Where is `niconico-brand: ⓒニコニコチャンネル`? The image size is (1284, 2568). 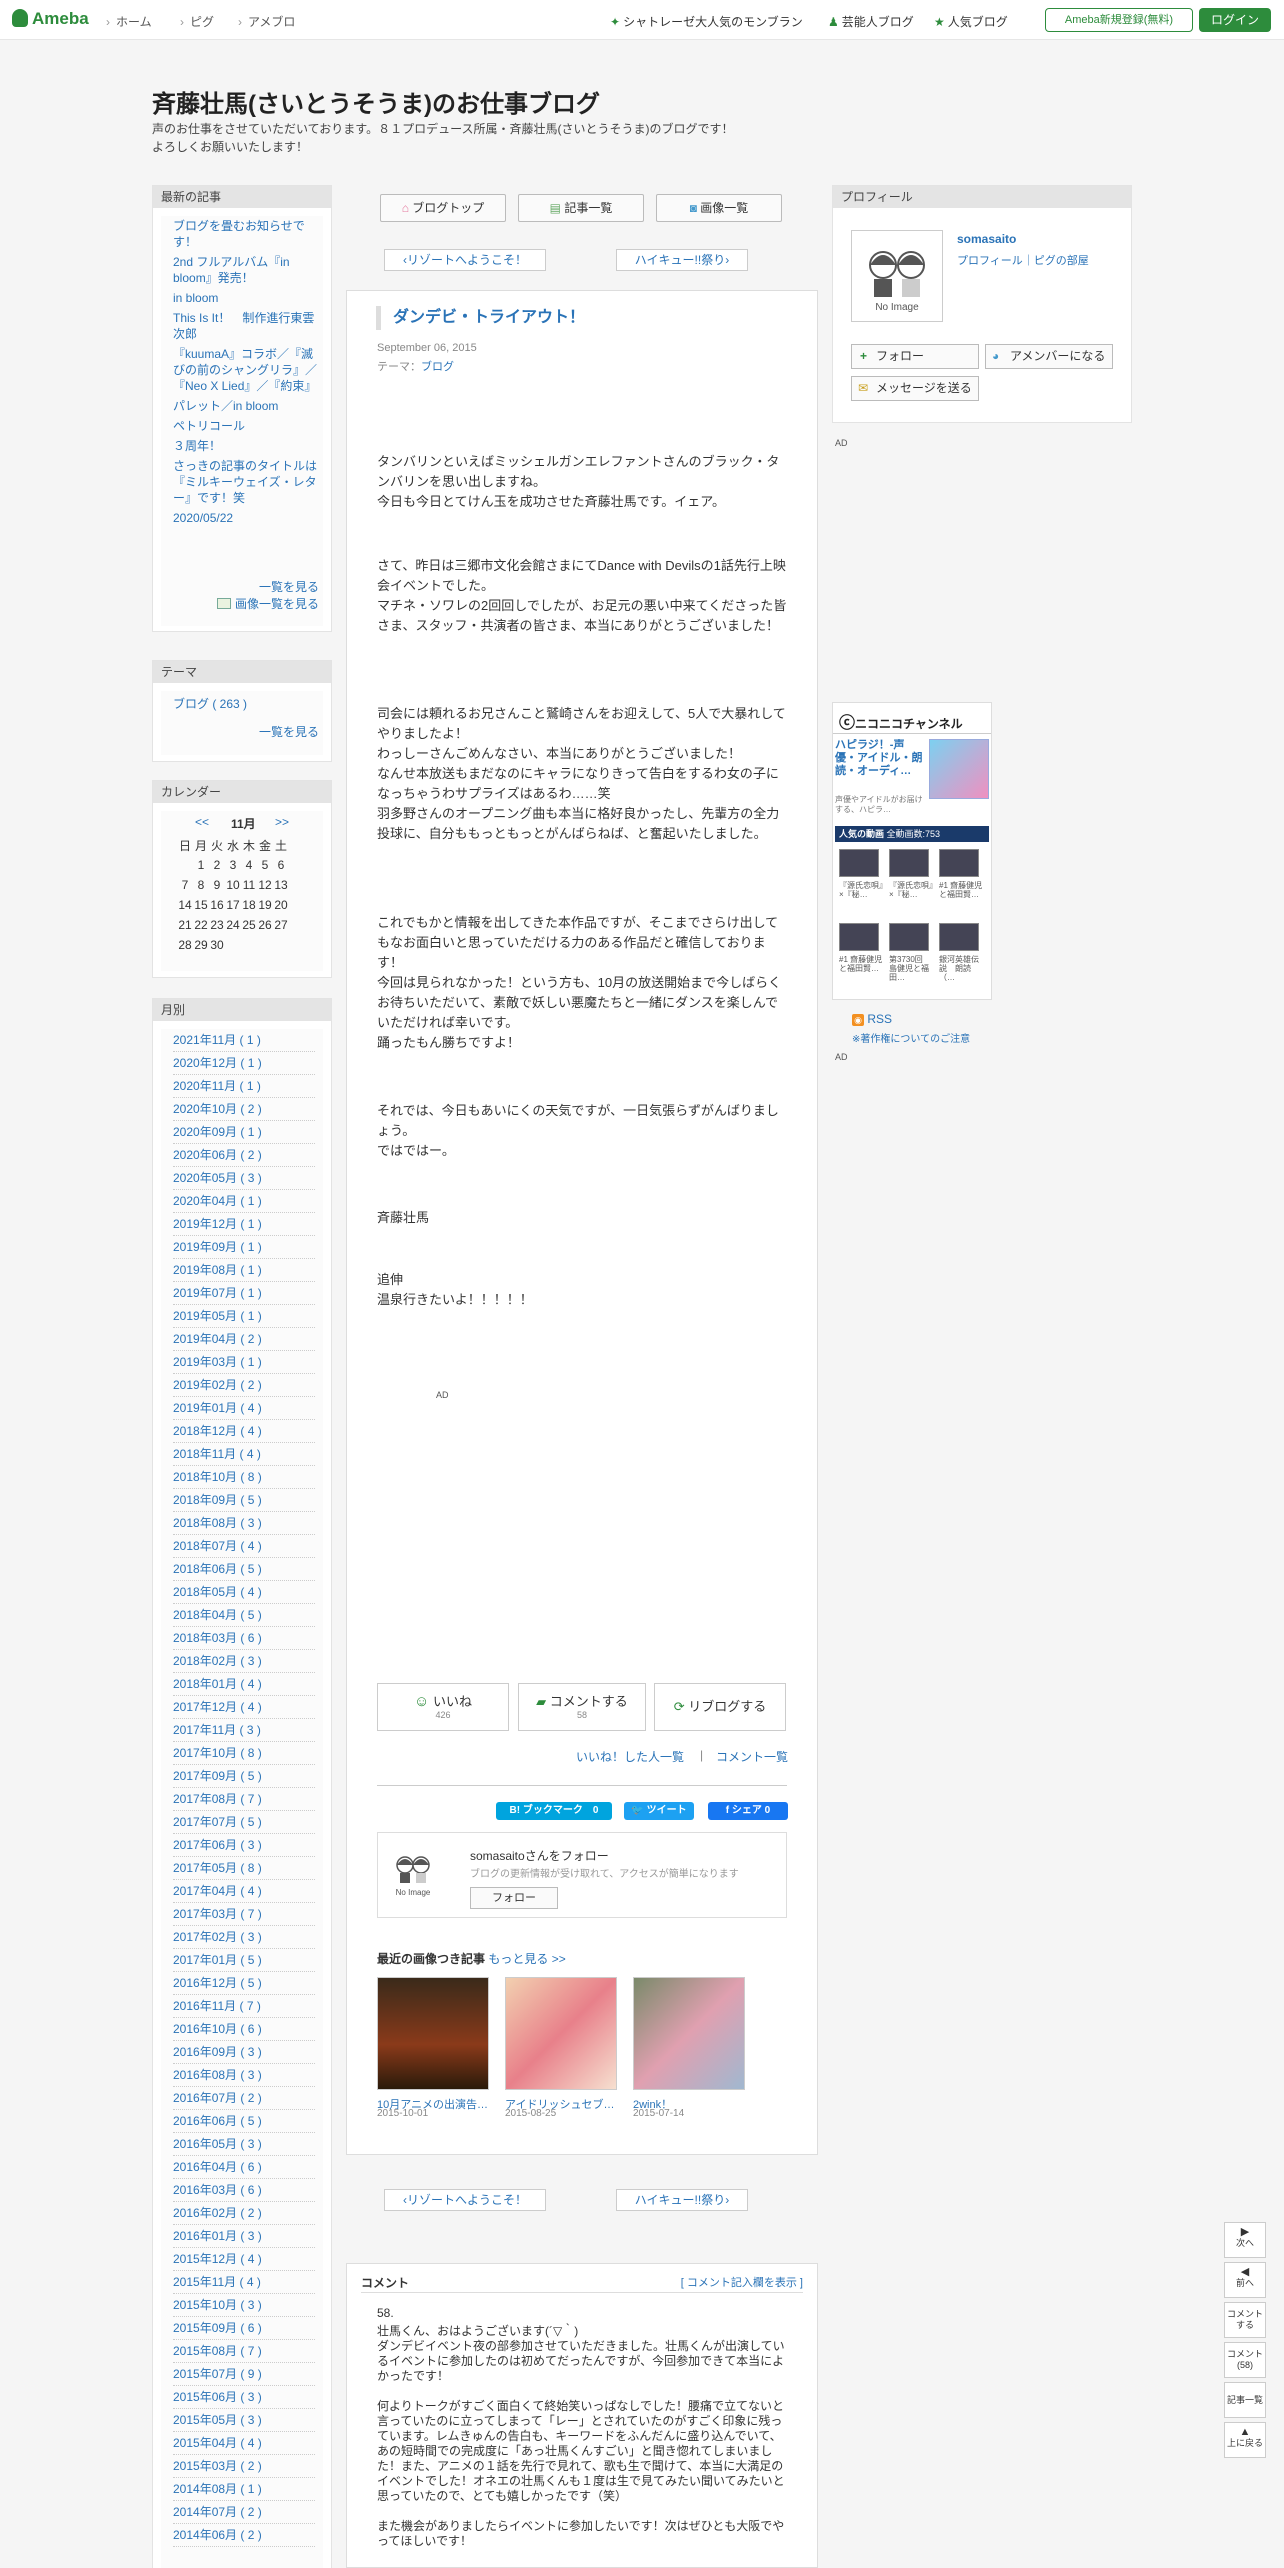 niconico-brand: ⓒニコニコチャンネル is located at coordinates (901, 721).